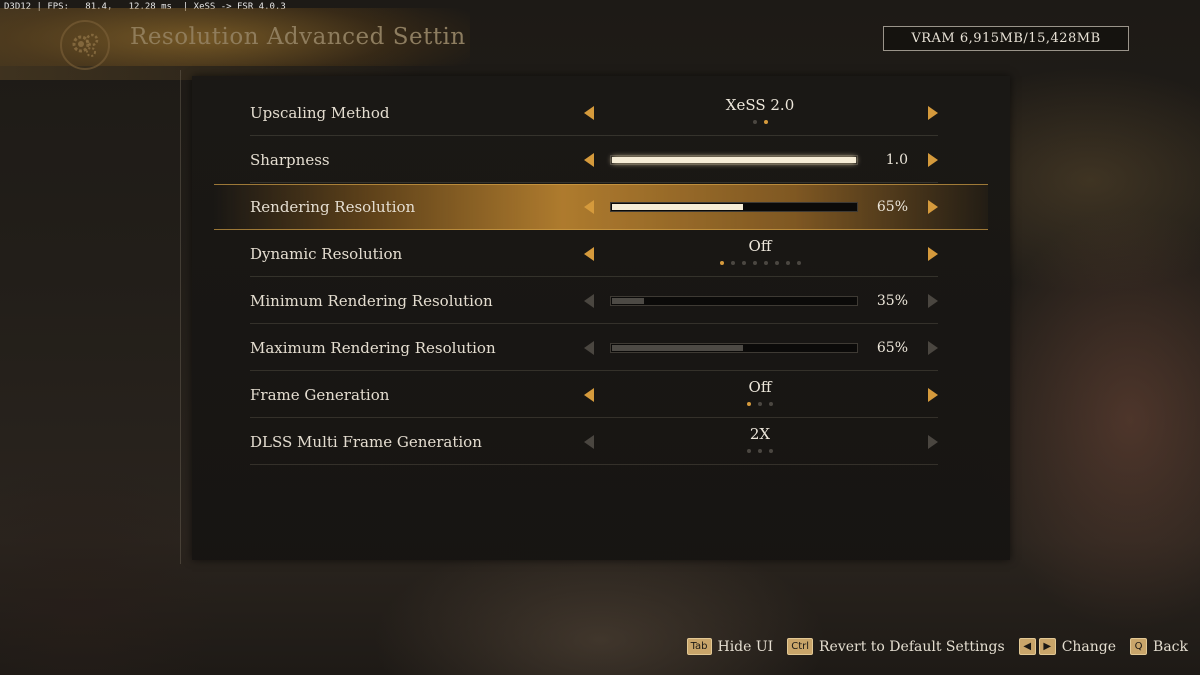 This screenshot has height=675, width=1200. I want to click on slider-value: 1.0, so click(896, 160).